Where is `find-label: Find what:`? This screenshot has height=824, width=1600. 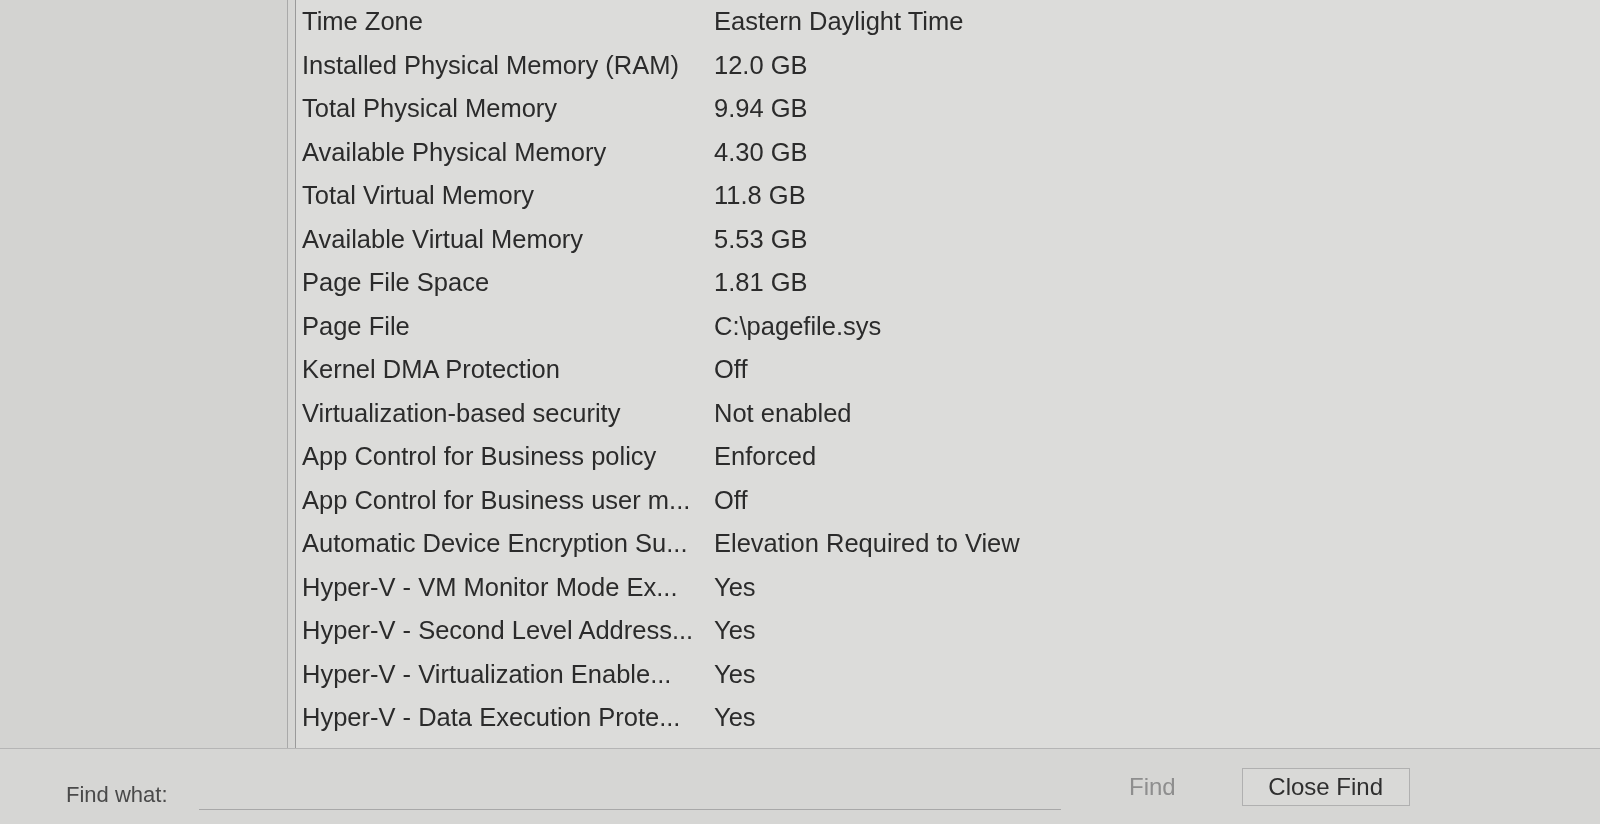 find-label: Find what: is located at coordinates (117, 794).